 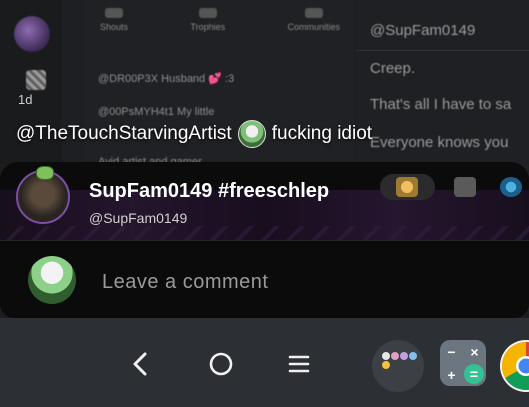 What do you see at coordinates (45, 173) in the screenshot?
I see `avatar-badge-icon` at bounding box center [45, 173].